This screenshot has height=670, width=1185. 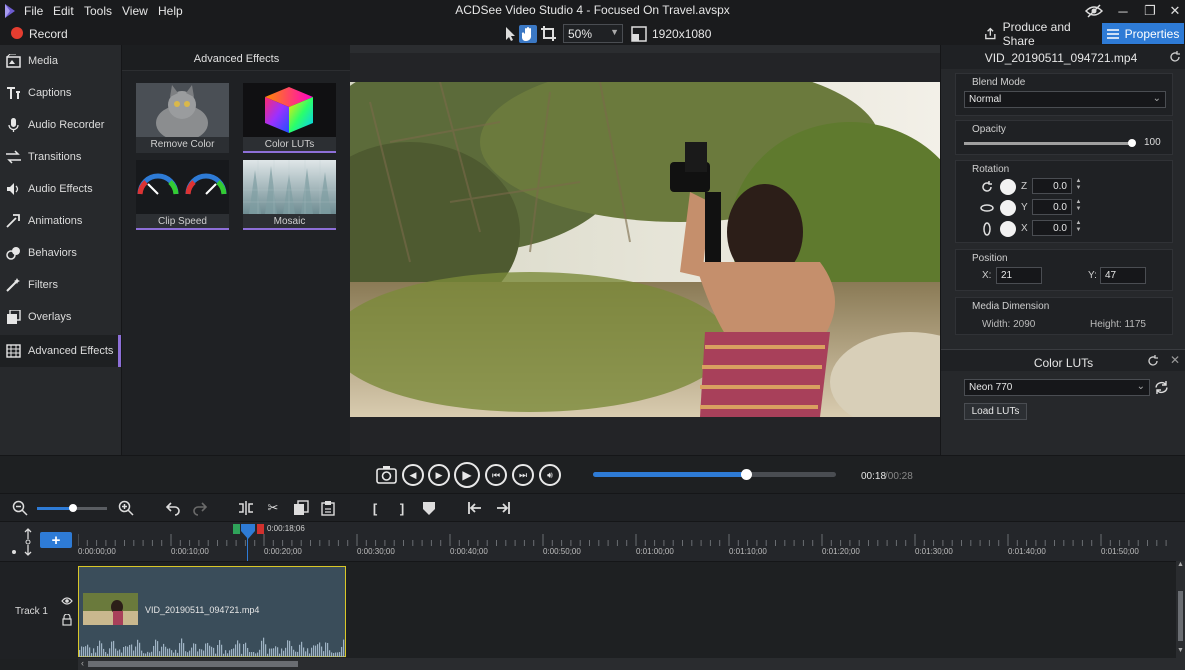 I want to click on load-luts-button: Load LUTs, so click(x=995, y=411).